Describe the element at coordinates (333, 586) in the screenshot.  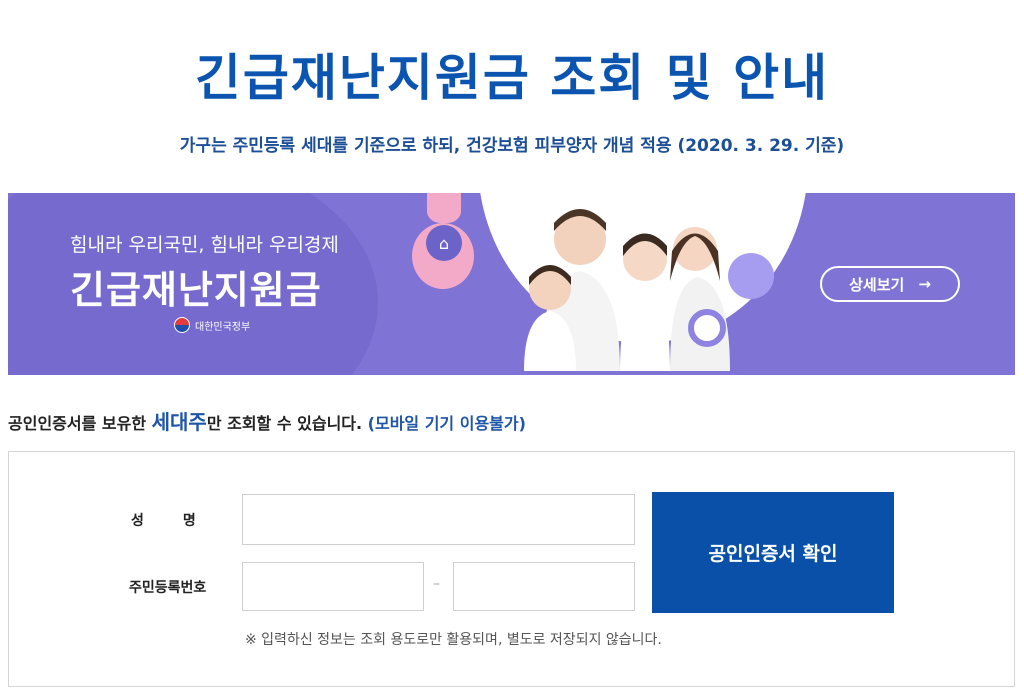
I see `rrn-first-input` at that location.